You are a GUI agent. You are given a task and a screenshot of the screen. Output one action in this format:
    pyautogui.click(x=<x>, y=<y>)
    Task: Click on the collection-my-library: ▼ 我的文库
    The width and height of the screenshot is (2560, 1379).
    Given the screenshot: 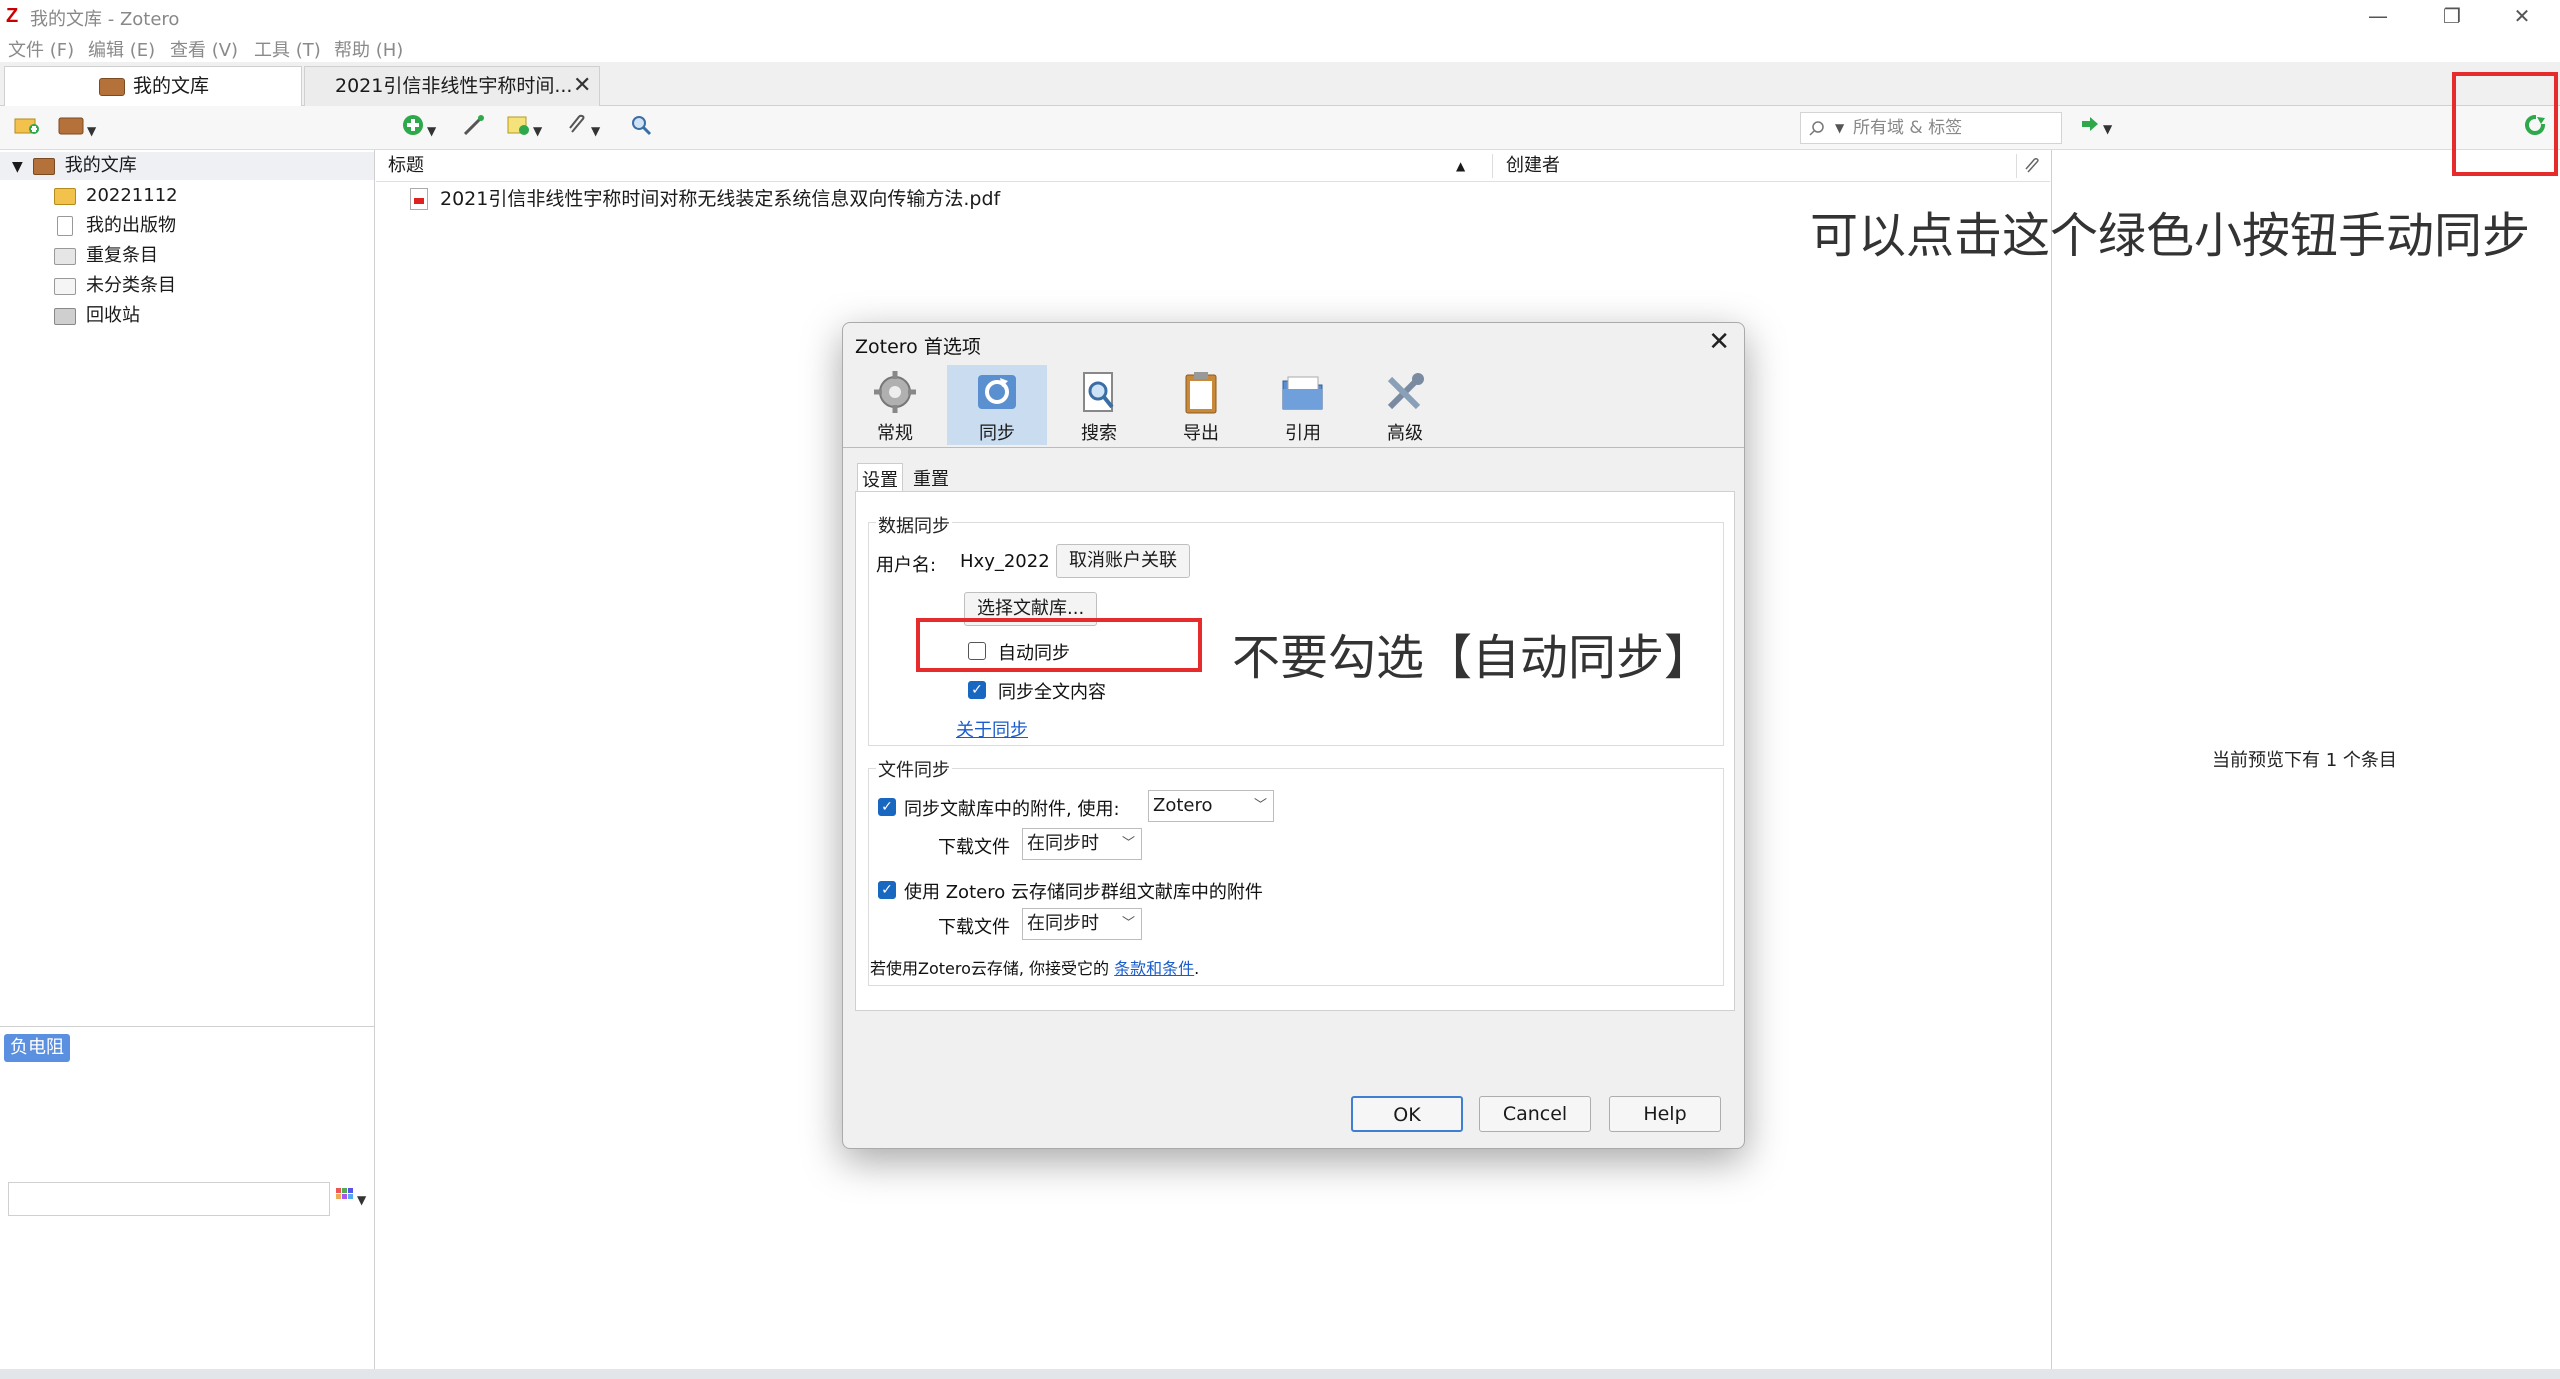 What is the action you would take?
    pyautogui.click(x=187, y=166)
    